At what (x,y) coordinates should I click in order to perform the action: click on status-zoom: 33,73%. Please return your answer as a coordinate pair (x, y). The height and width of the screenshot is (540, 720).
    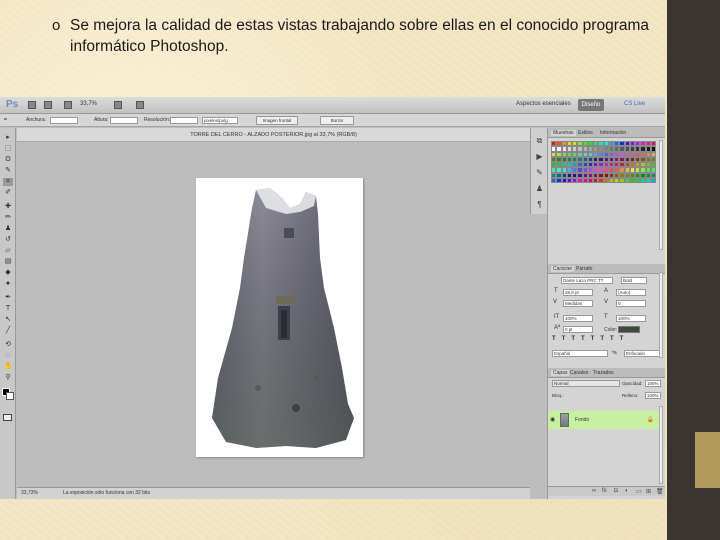
    Looking at the image, I should click on (29, 493).